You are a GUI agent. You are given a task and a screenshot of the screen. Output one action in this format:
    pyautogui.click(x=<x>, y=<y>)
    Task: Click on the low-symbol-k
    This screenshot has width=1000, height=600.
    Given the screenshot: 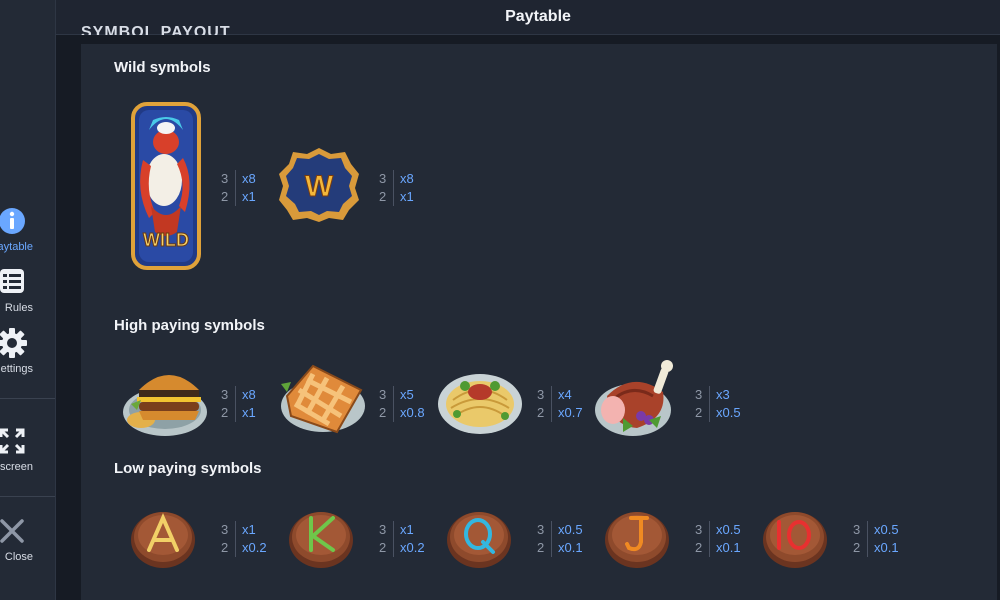 What is the action you would take?
    pyautogui.click(x=321, y=540)
    